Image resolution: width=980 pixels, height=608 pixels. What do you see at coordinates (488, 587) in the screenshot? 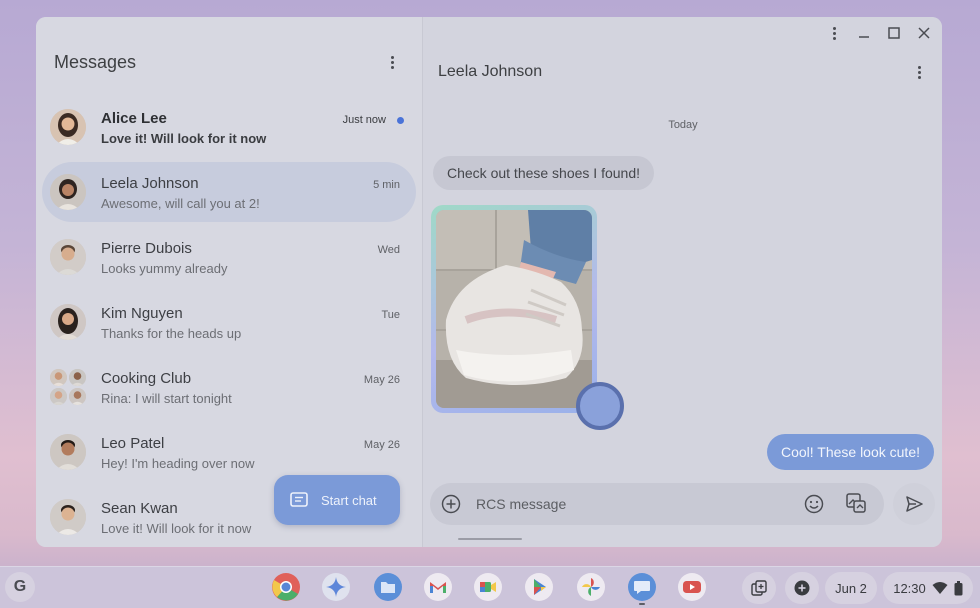
I see `meet-icon` at bounding box center [488, 587].